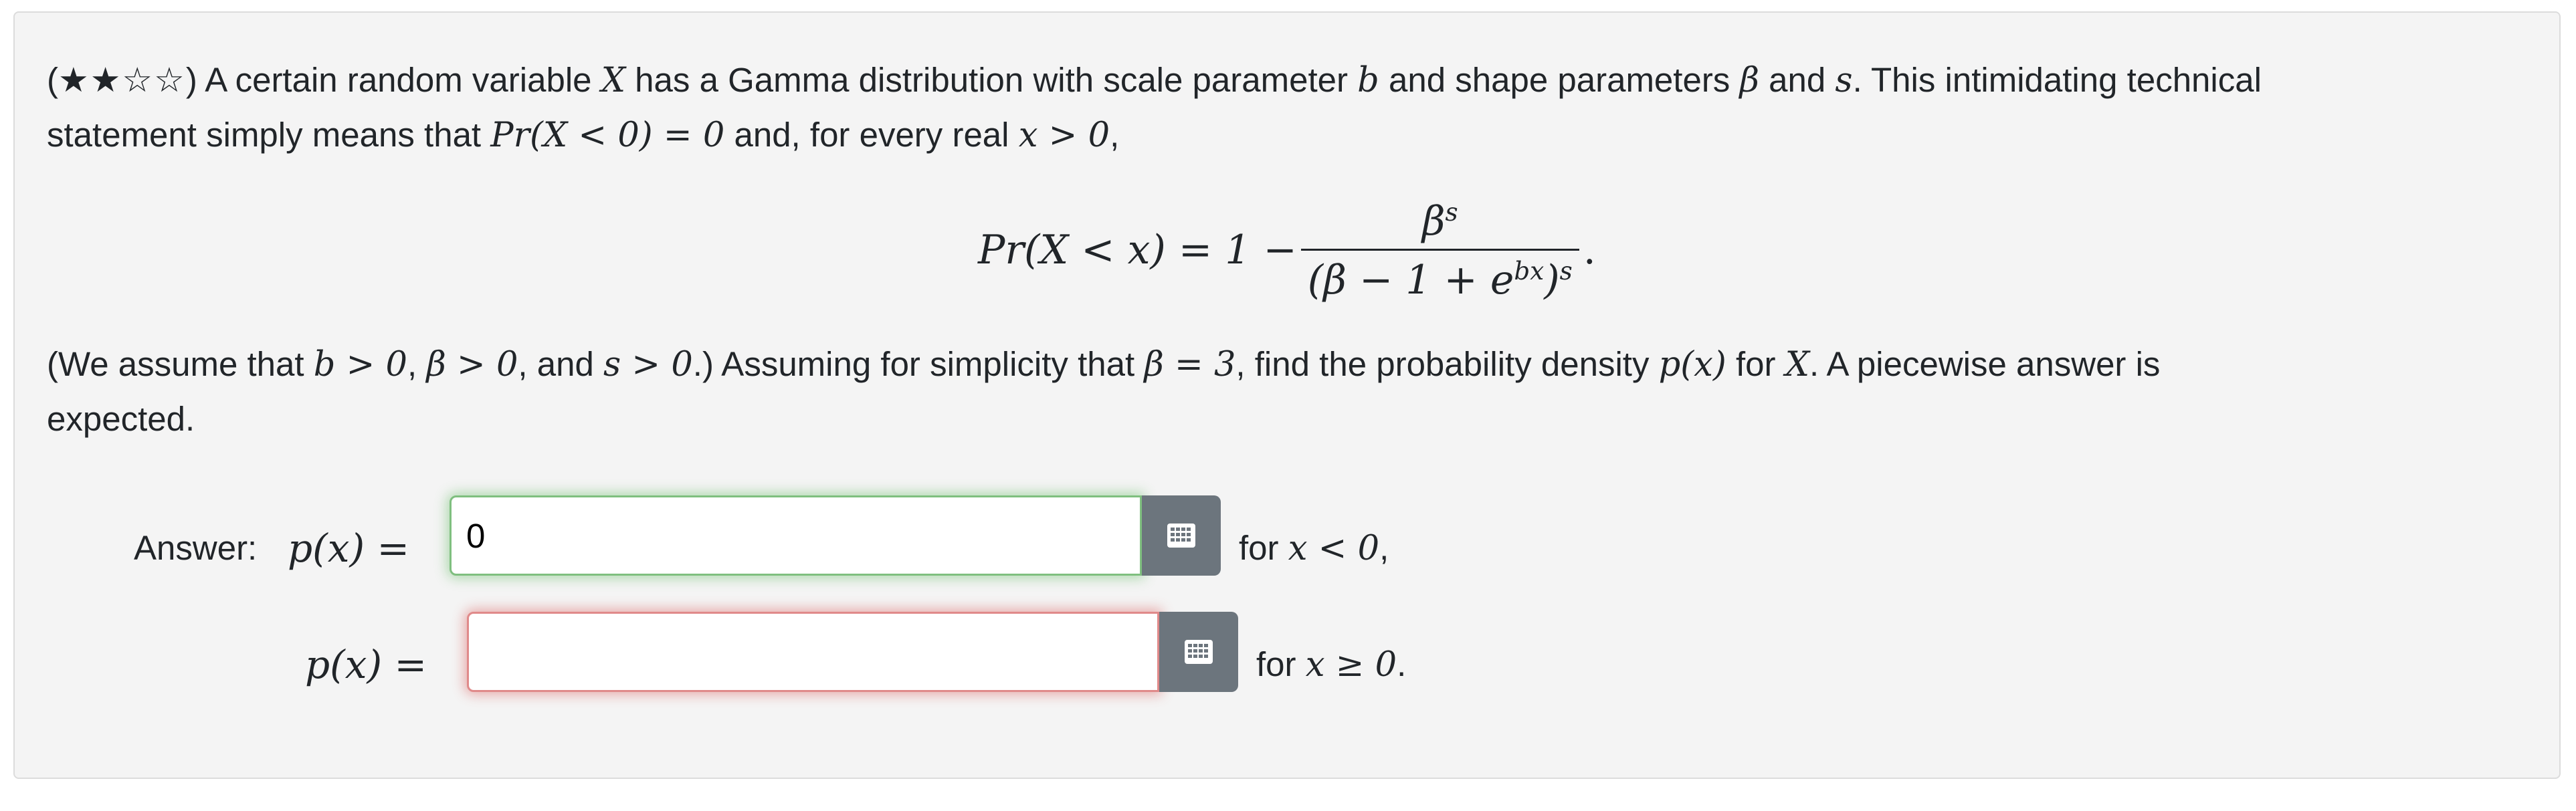 The height and width of the screenshot is (811, 2576). What do you see at coordinates (349, 548) in the screenshot?
I see `answer-row-1-lhs: p(x) =` at bounding box center [349, 548].